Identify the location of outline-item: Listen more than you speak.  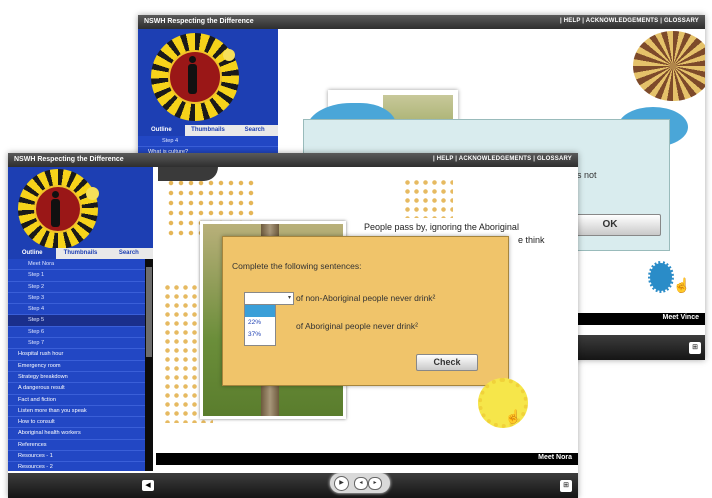
(76, 412).